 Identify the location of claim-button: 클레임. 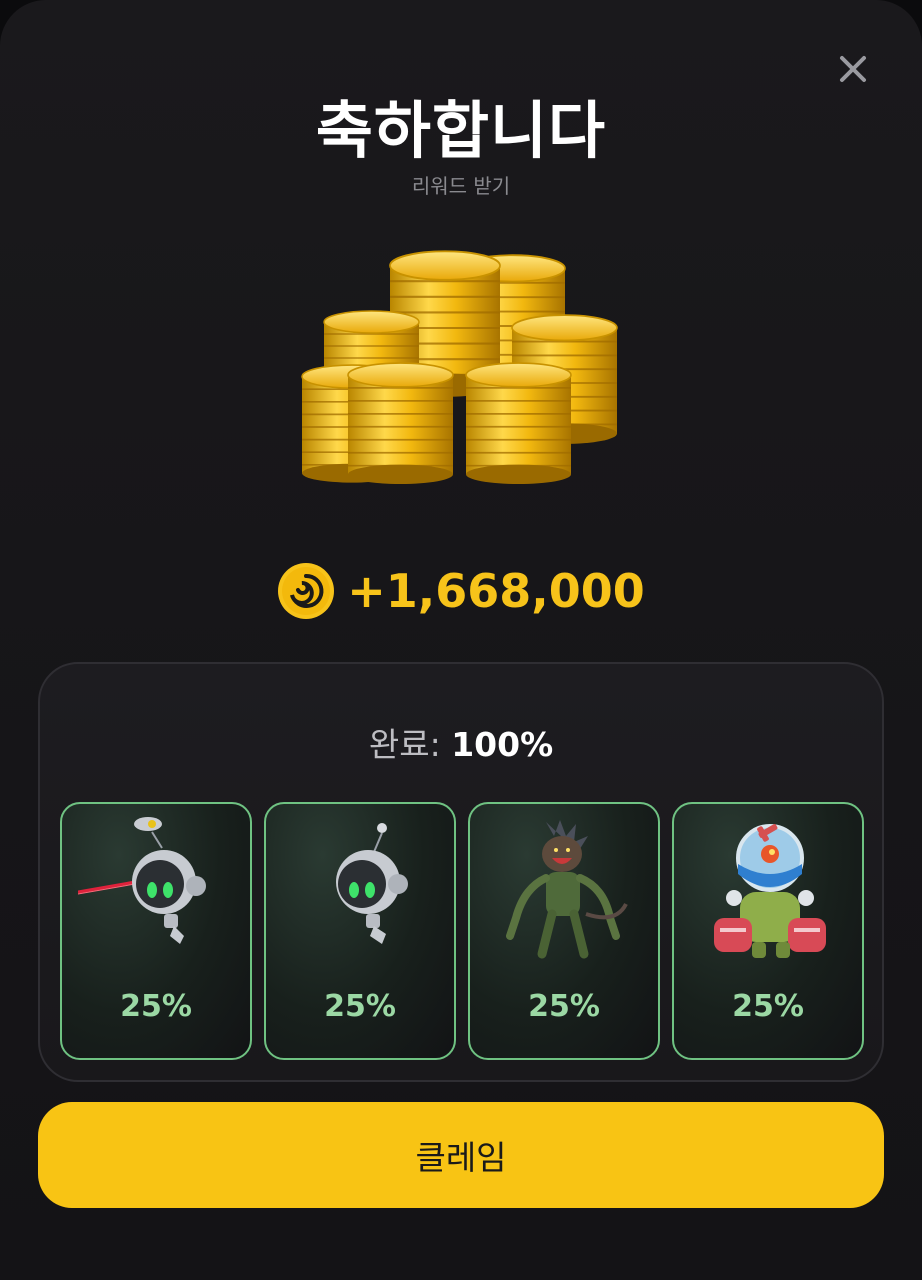
(461, 1155).